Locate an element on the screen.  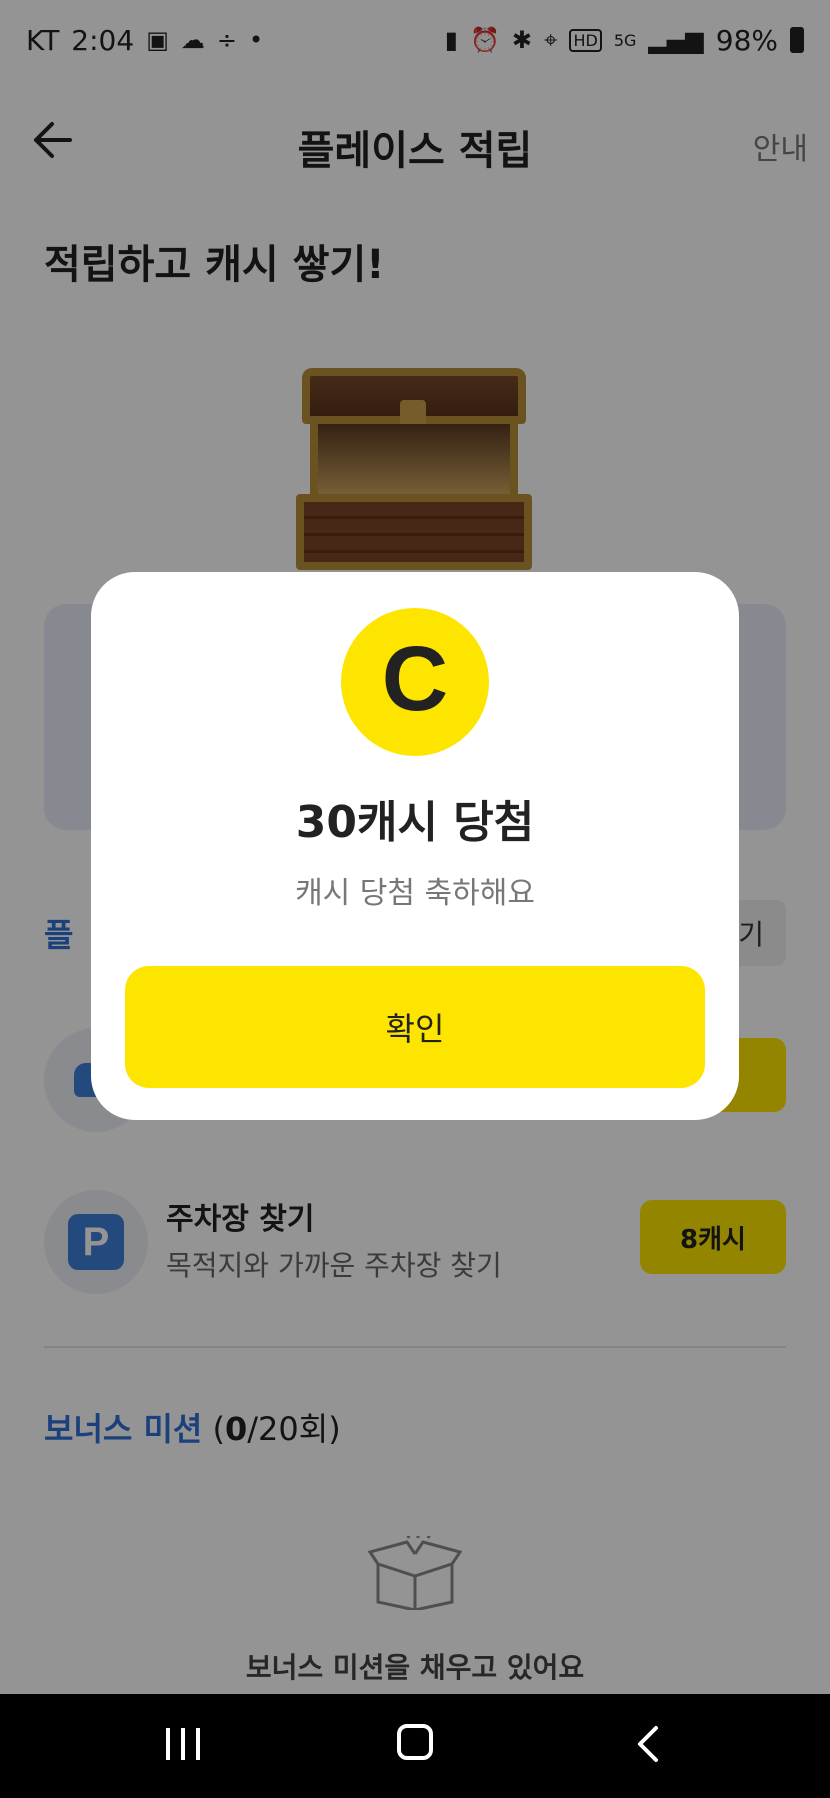
modal-subtitle: 캐시 당첨 축하해요 is located at coordinates (415, 893).